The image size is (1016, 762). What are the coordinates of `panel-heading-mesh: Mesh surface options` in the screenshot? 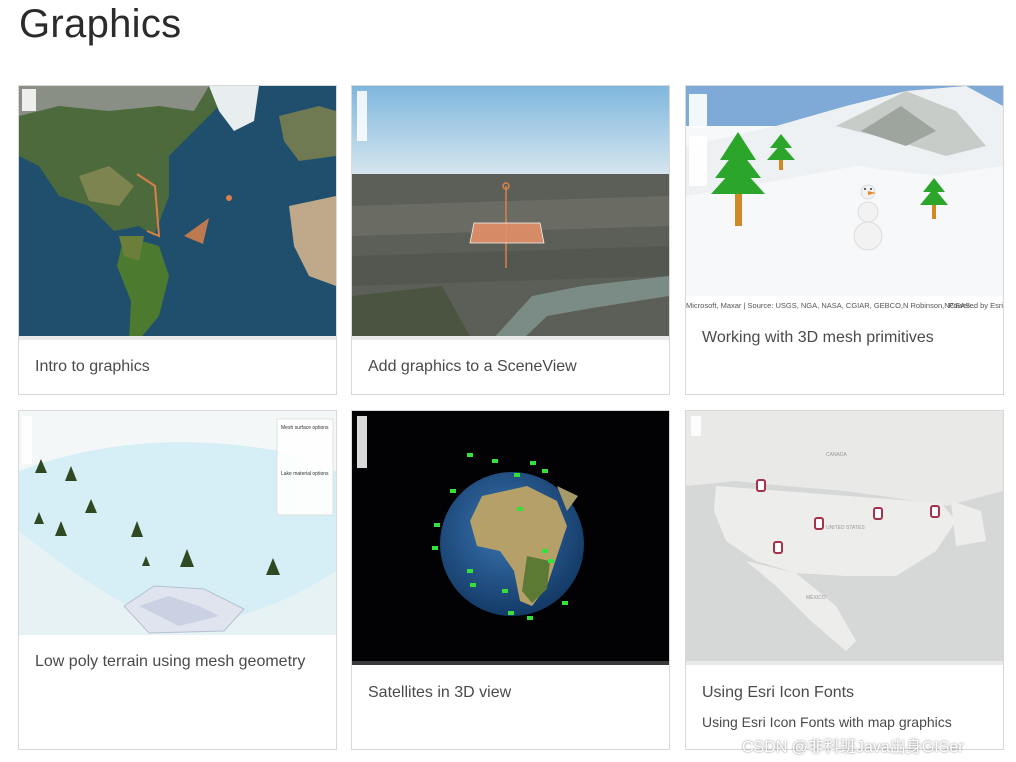 It's located at (305, 428).